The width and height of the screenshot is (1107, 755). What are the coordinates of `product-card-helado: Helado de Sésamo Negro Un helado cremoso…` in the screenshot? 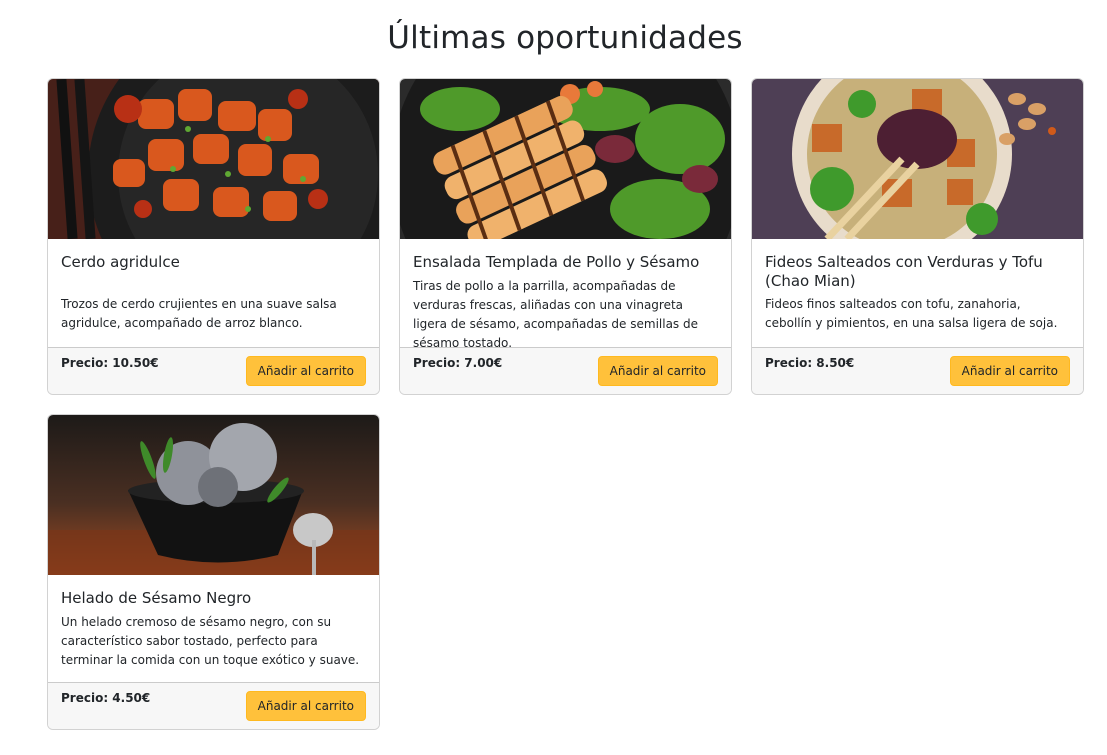 It's located at (213, 572).